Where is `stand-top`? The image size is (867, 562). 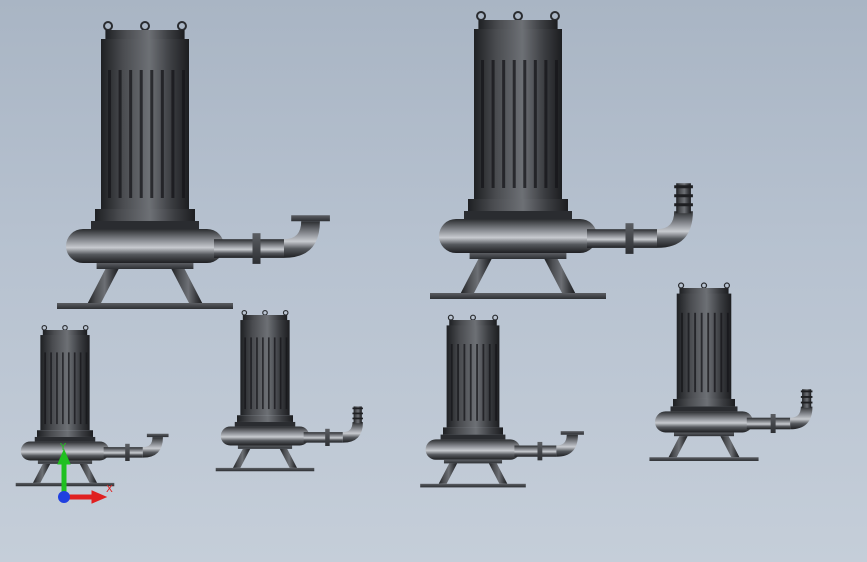
stand-top is located at coordinates (265, 447).